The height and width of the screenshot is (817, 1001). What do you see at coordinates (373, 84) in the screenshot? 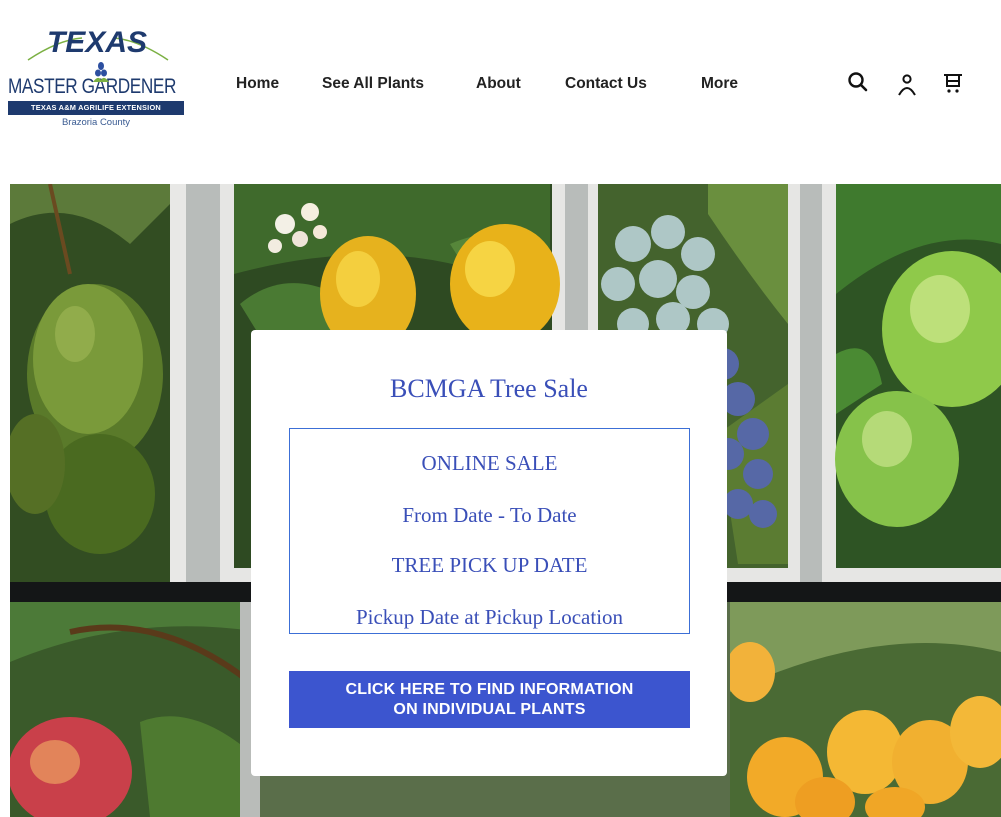
I see `nav-see-all-plants: See All Plants` at bounding box center [373, 84].